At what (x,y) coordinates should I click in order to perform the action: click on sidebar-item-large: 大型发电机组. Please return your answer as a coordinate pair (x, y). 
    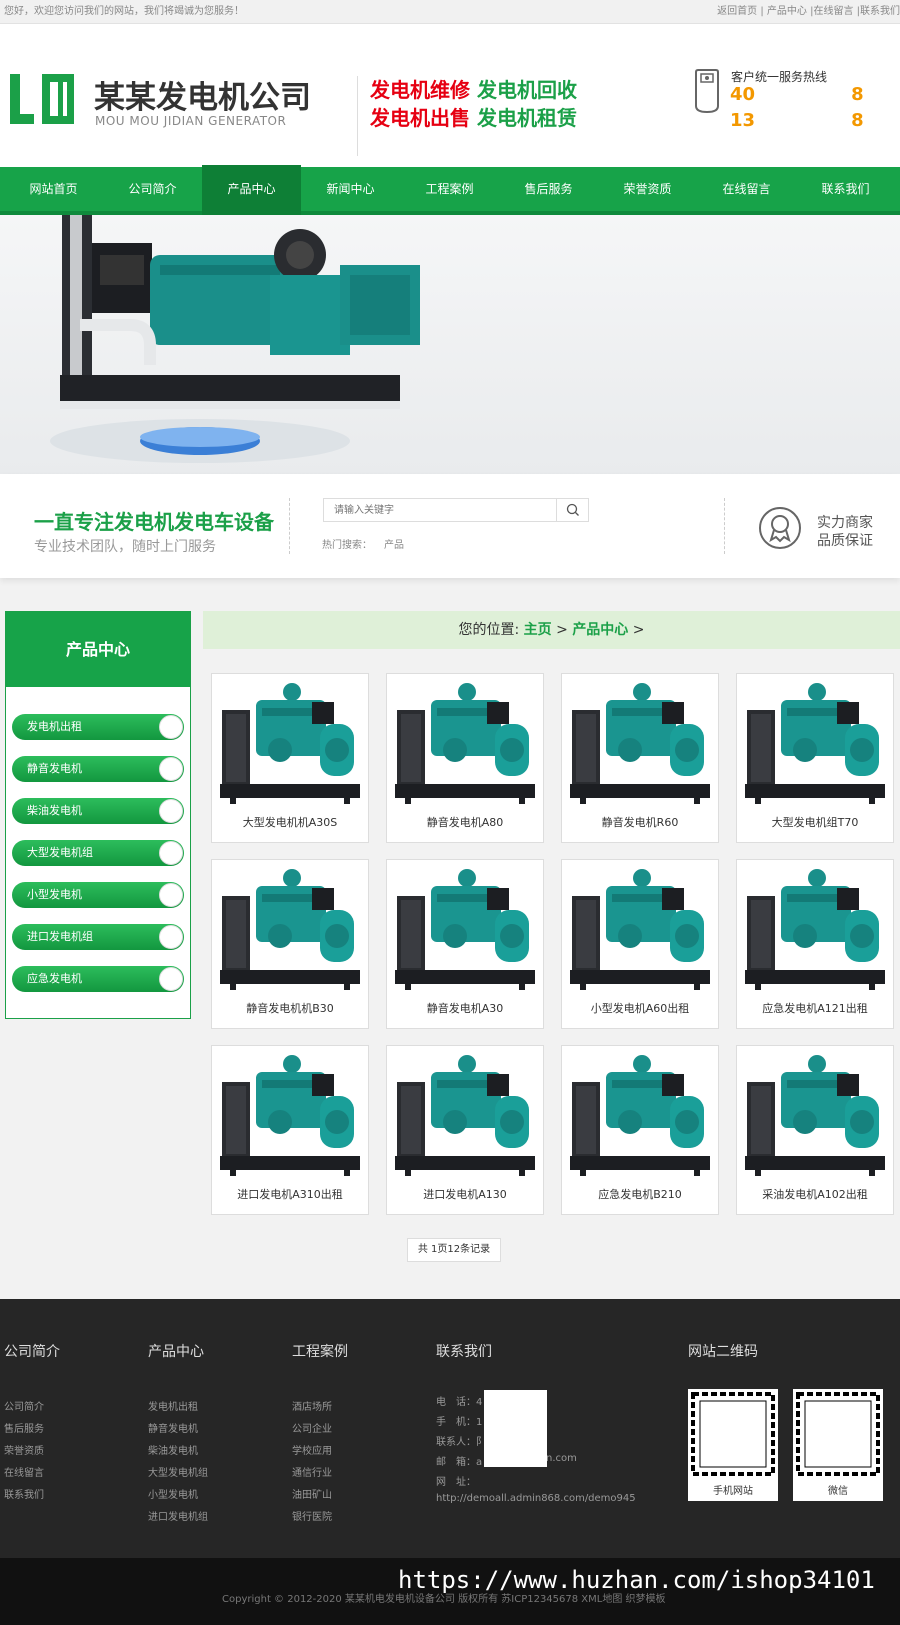
    Looking at the image, I should click on (98, 853).